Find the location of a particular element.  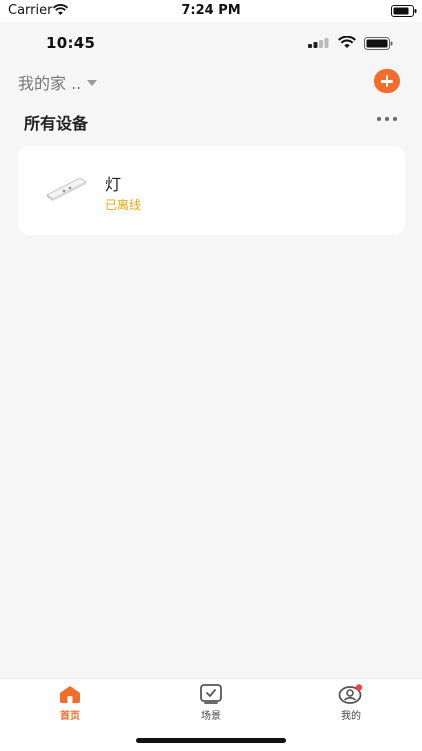

caret-down-icon is located at coordinates (92, 83).